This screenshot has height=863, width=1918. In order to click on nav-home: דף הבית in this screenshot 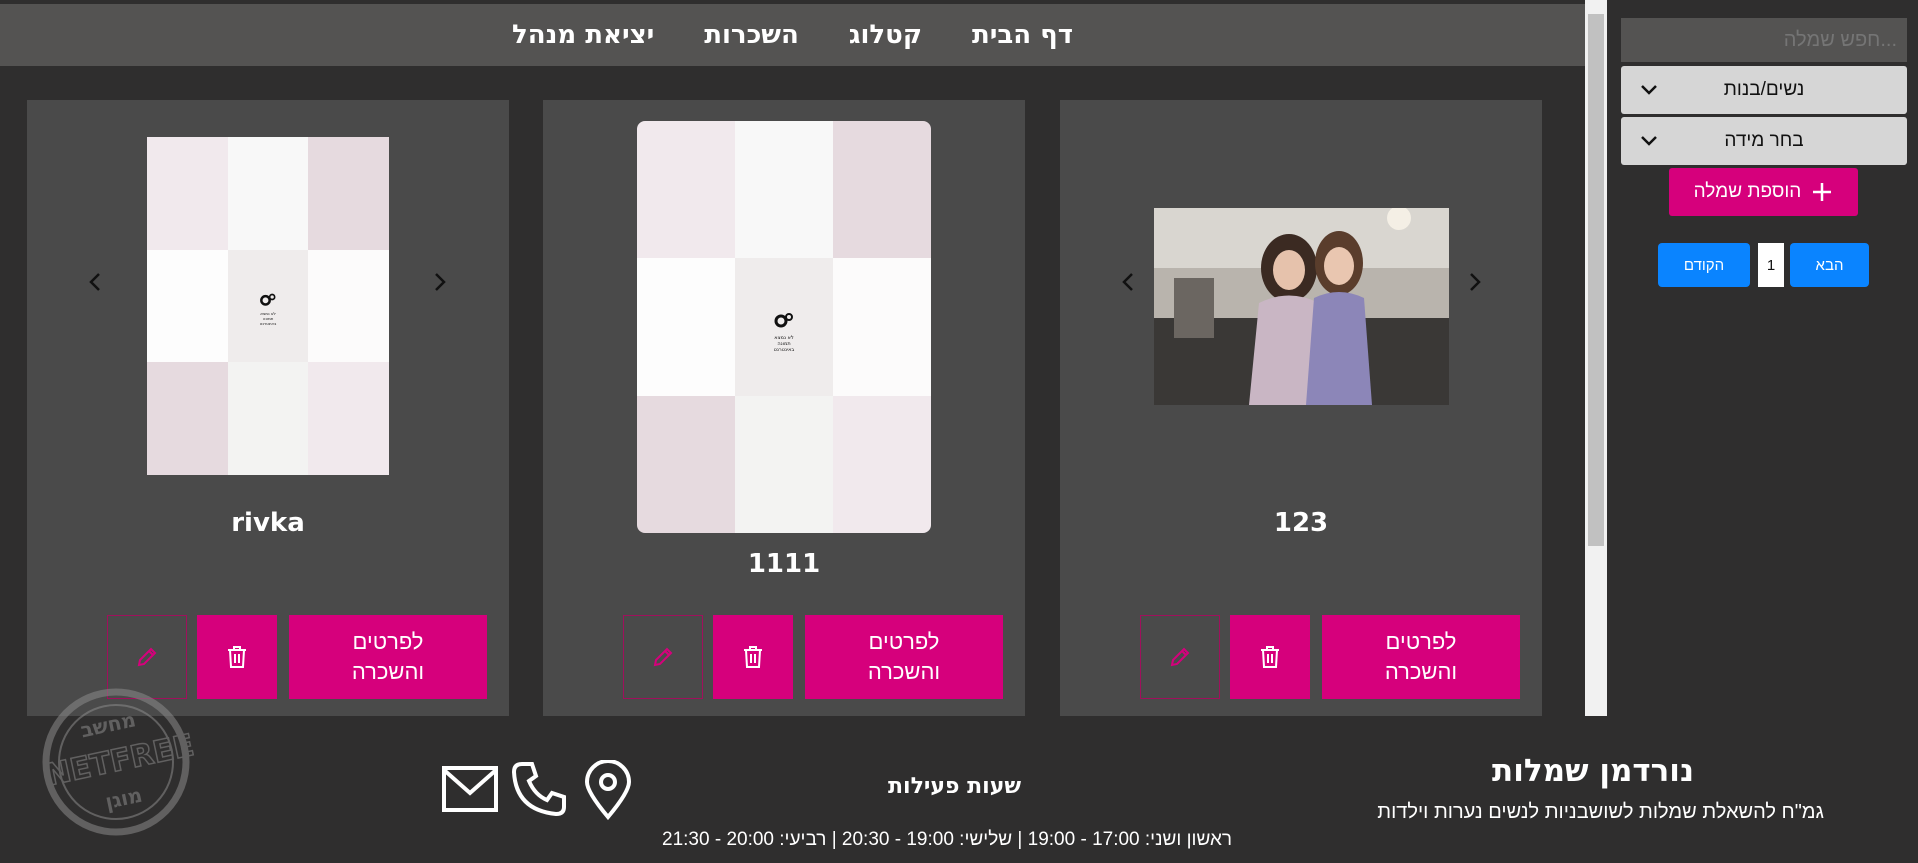, I will do `click(1022, 35)`.